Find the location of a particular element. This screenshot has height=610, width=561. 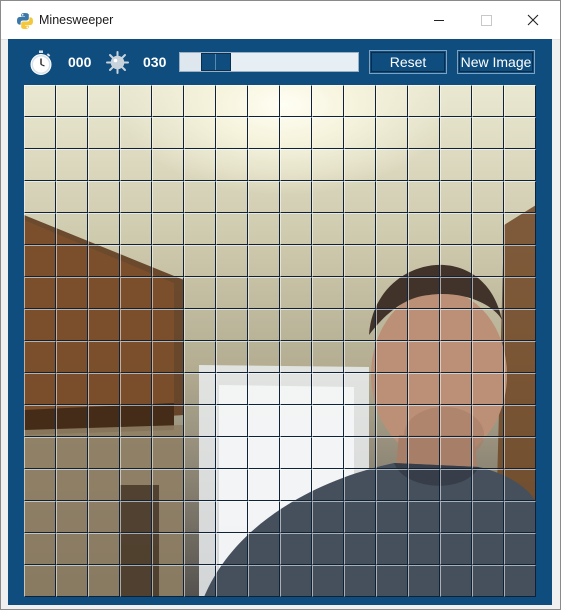

maximize-button is located at coordinates (486, 20).